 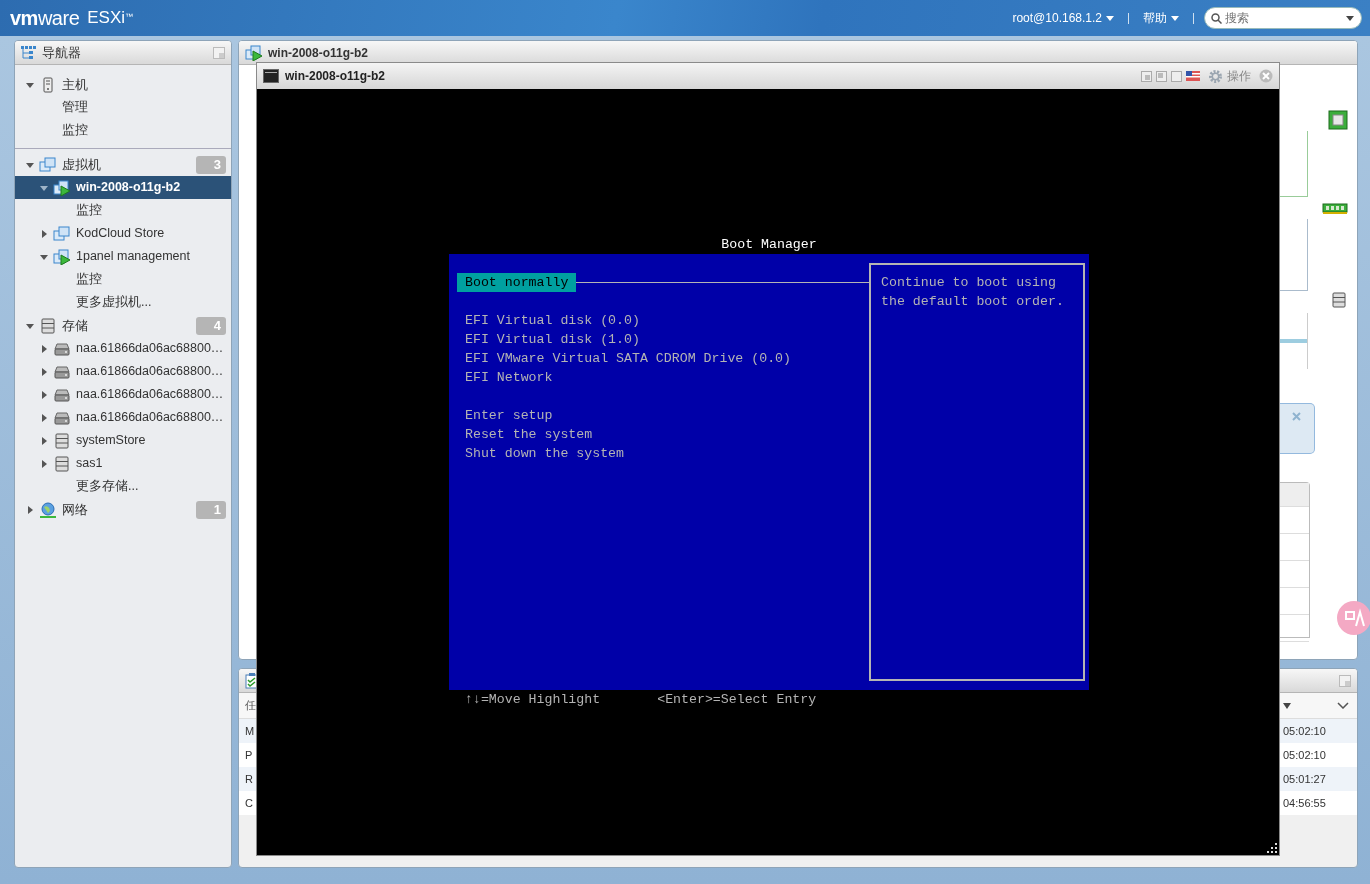 What do you see at coordinates (123, 440) in the screenshot?
I see `tree-item: systemStore` at bounding box center [123, 440].